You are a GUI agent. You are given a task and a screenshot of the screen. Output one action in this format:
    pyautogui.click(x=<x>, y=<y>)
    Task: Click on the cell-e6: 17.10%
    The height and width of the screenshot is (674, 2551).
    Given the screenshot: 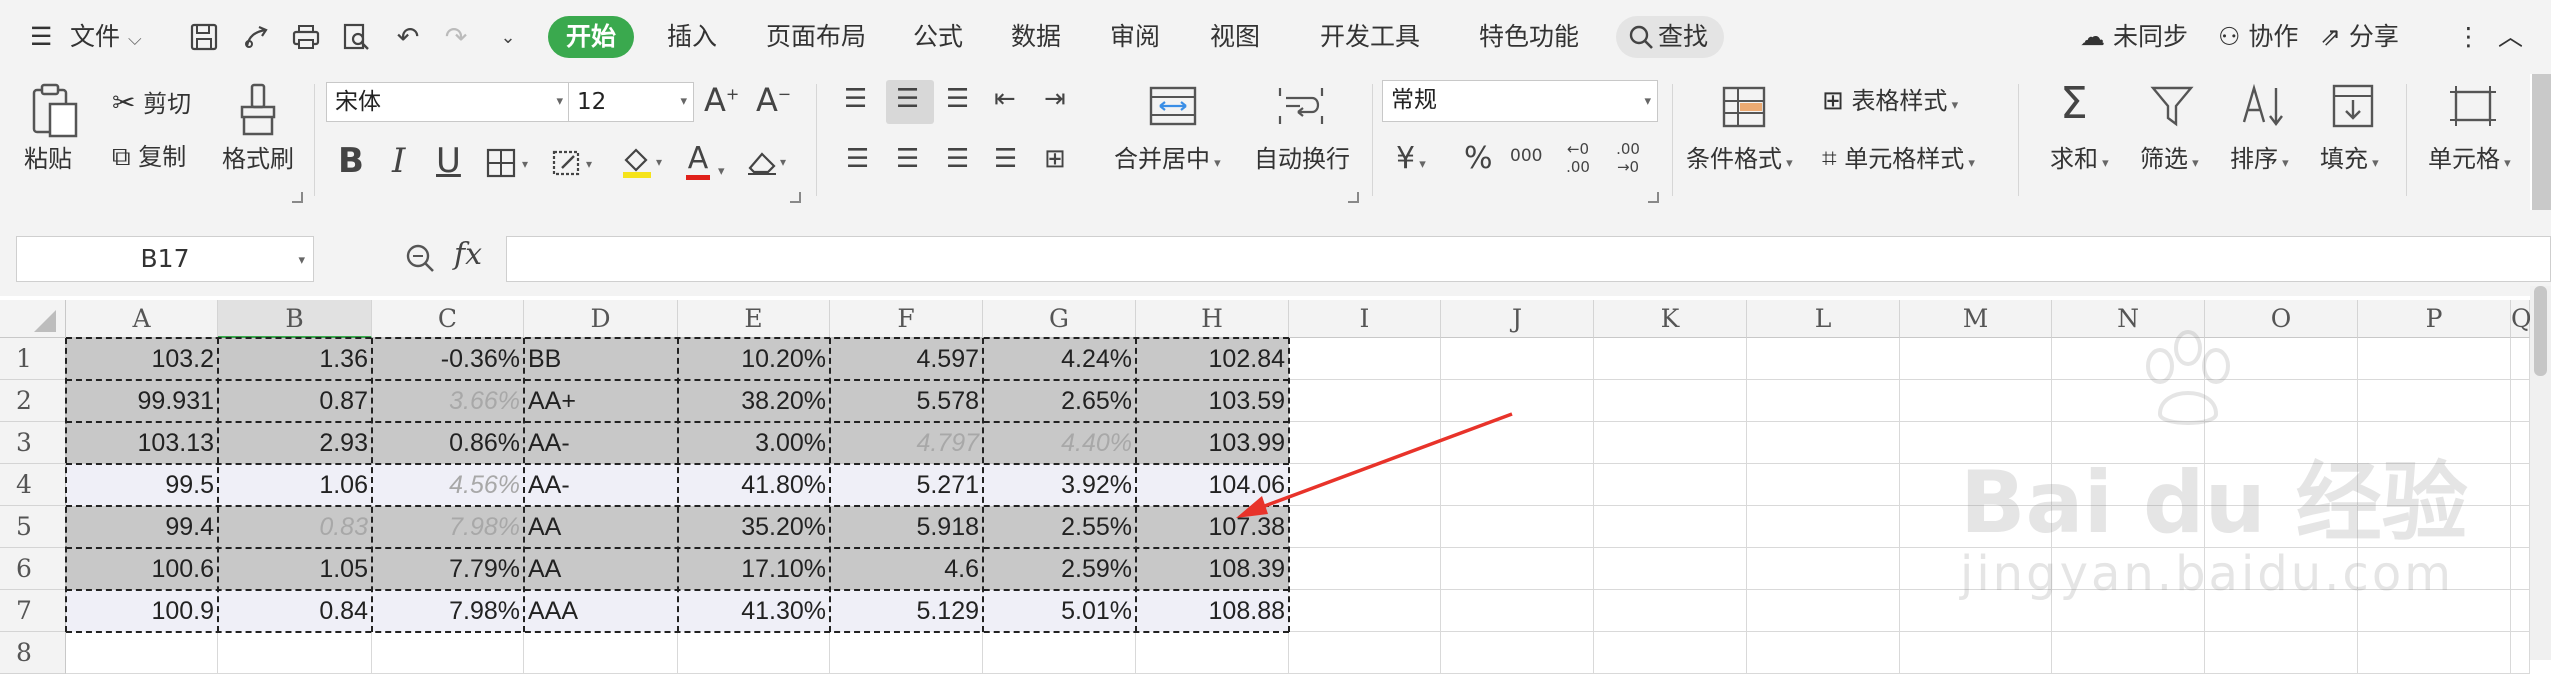 What is the action you would take?
    pyautogui.click(x=754, y=569)
    